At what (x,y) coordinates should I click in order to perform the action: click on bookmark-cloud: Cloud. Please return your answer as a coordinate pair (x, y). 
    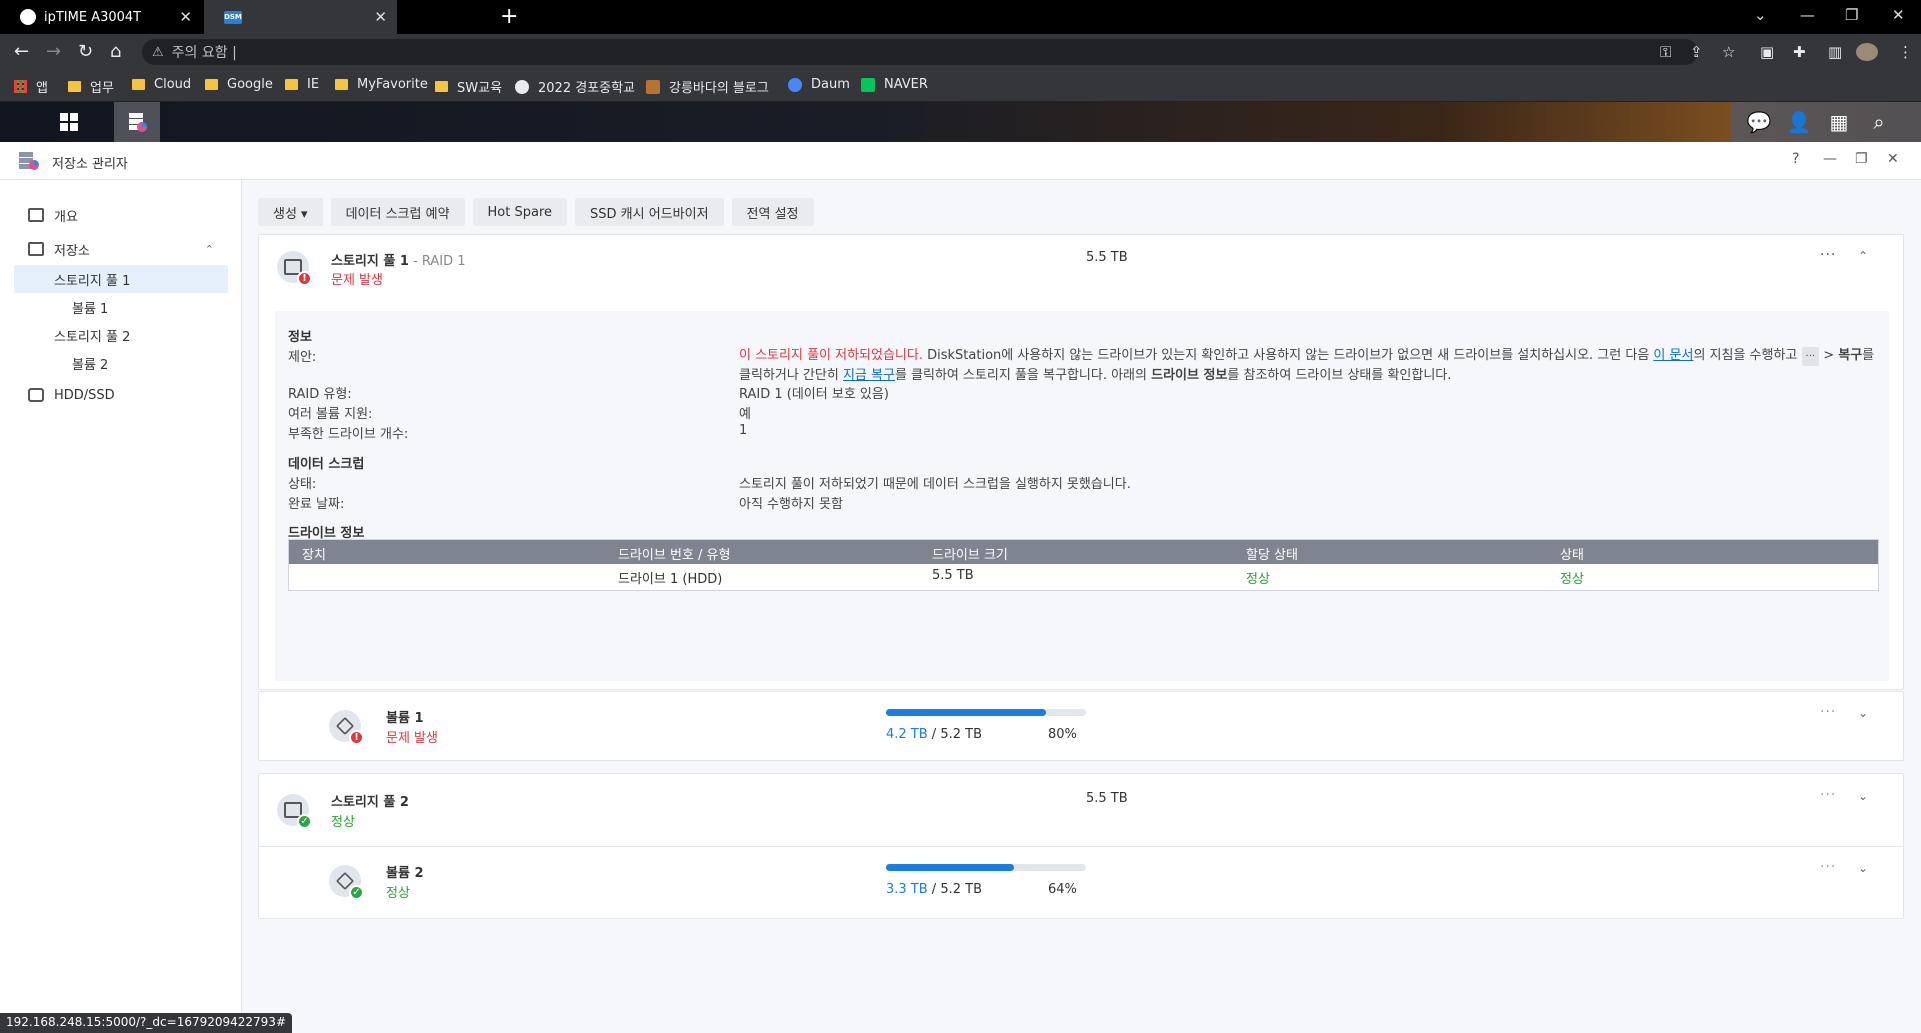
    Looking at the image, I should click on (161, 84).